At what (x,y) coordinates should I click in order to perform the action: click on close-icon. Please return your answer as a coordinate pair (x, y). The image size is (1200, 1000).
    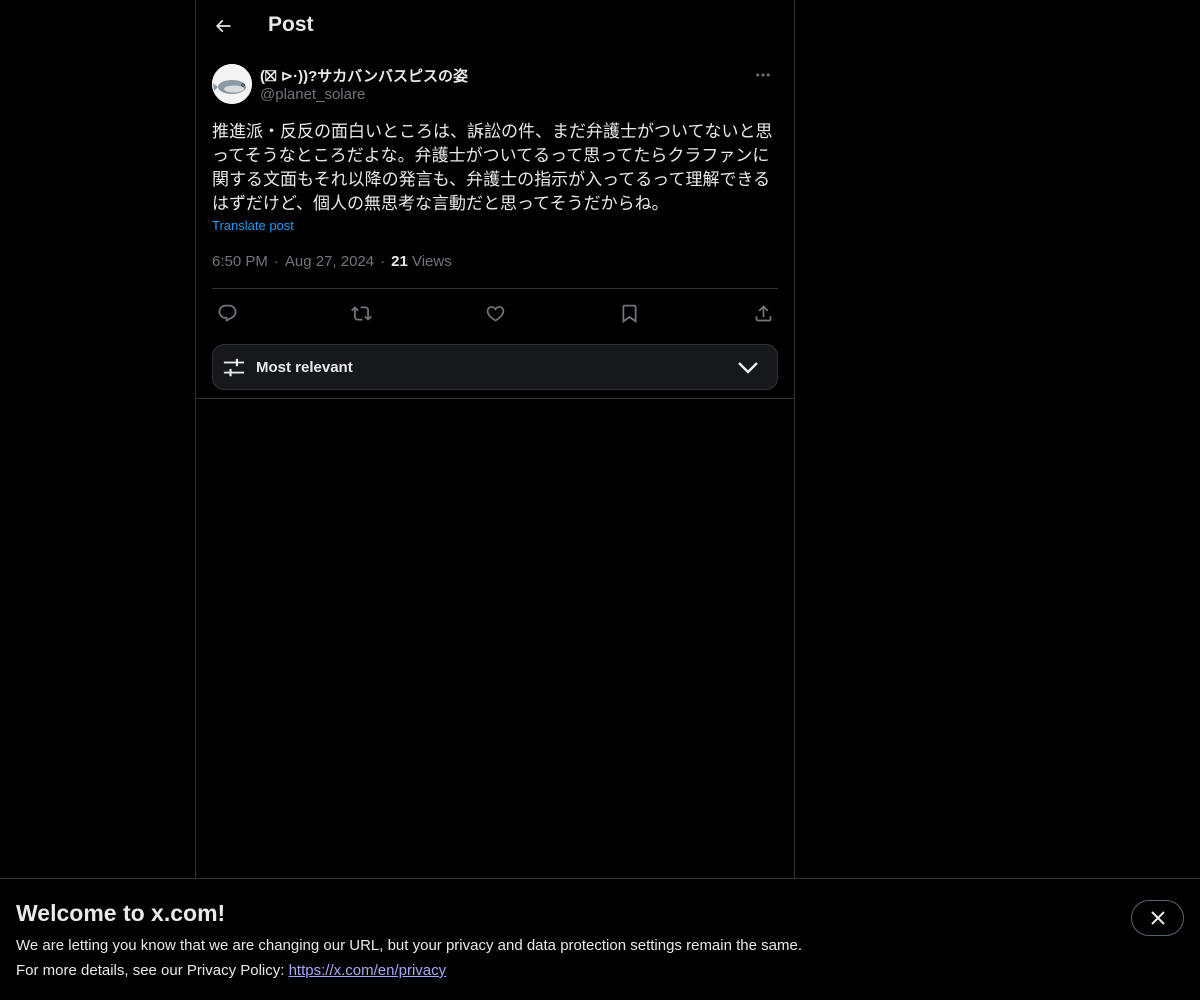
    Looking at the image, I should click on (1157, 918).